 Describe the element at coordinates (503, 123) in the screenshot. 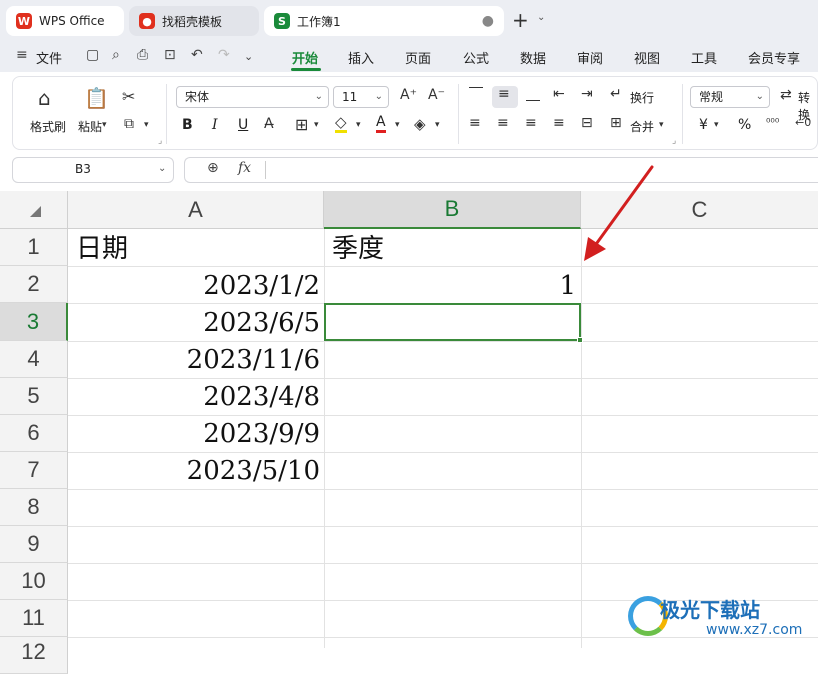

I see `align-center-icon: ≡` at that location.